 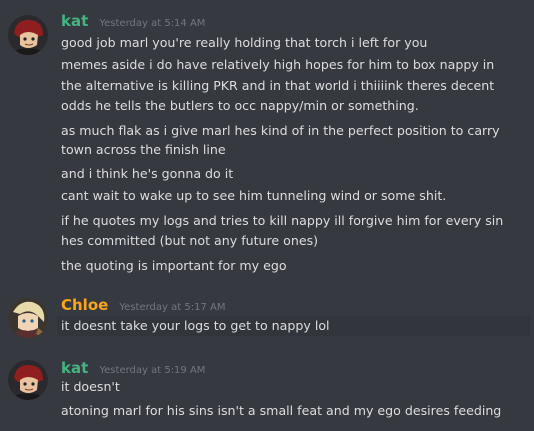 What do you see at coordinates (84, 305) in the screenshot?
I see `username-chloe: Chloe` at bounding box center [84, 305].